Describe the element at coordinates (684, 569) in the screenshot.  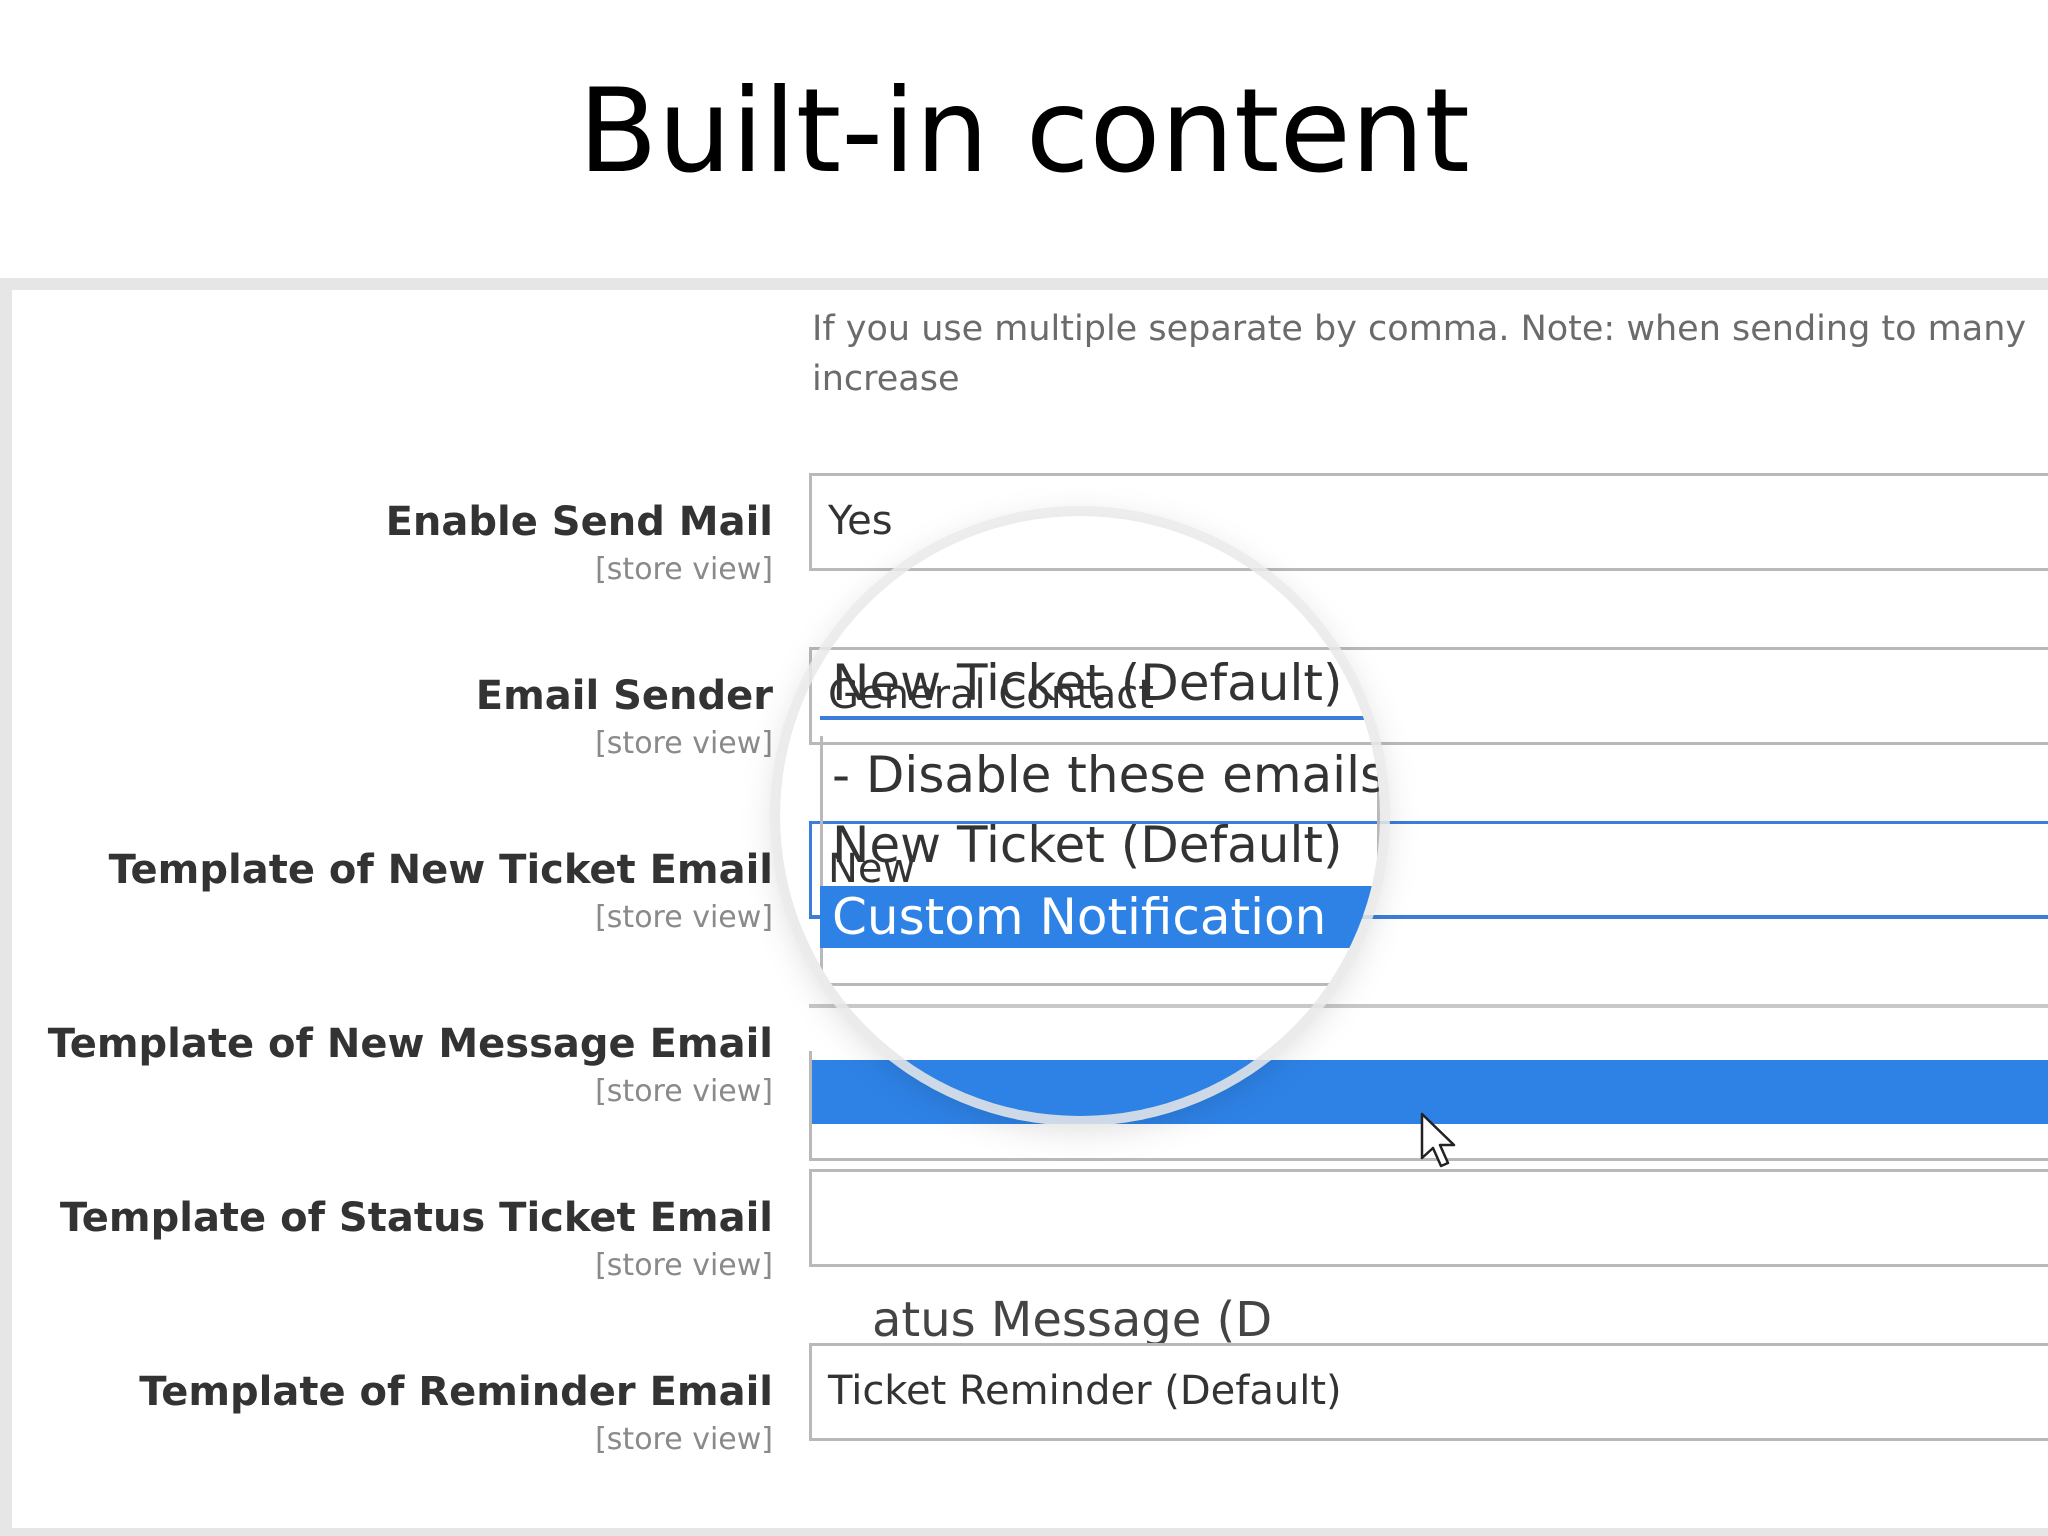
I see `enable-send-mail-scope: [store view]` at that location.